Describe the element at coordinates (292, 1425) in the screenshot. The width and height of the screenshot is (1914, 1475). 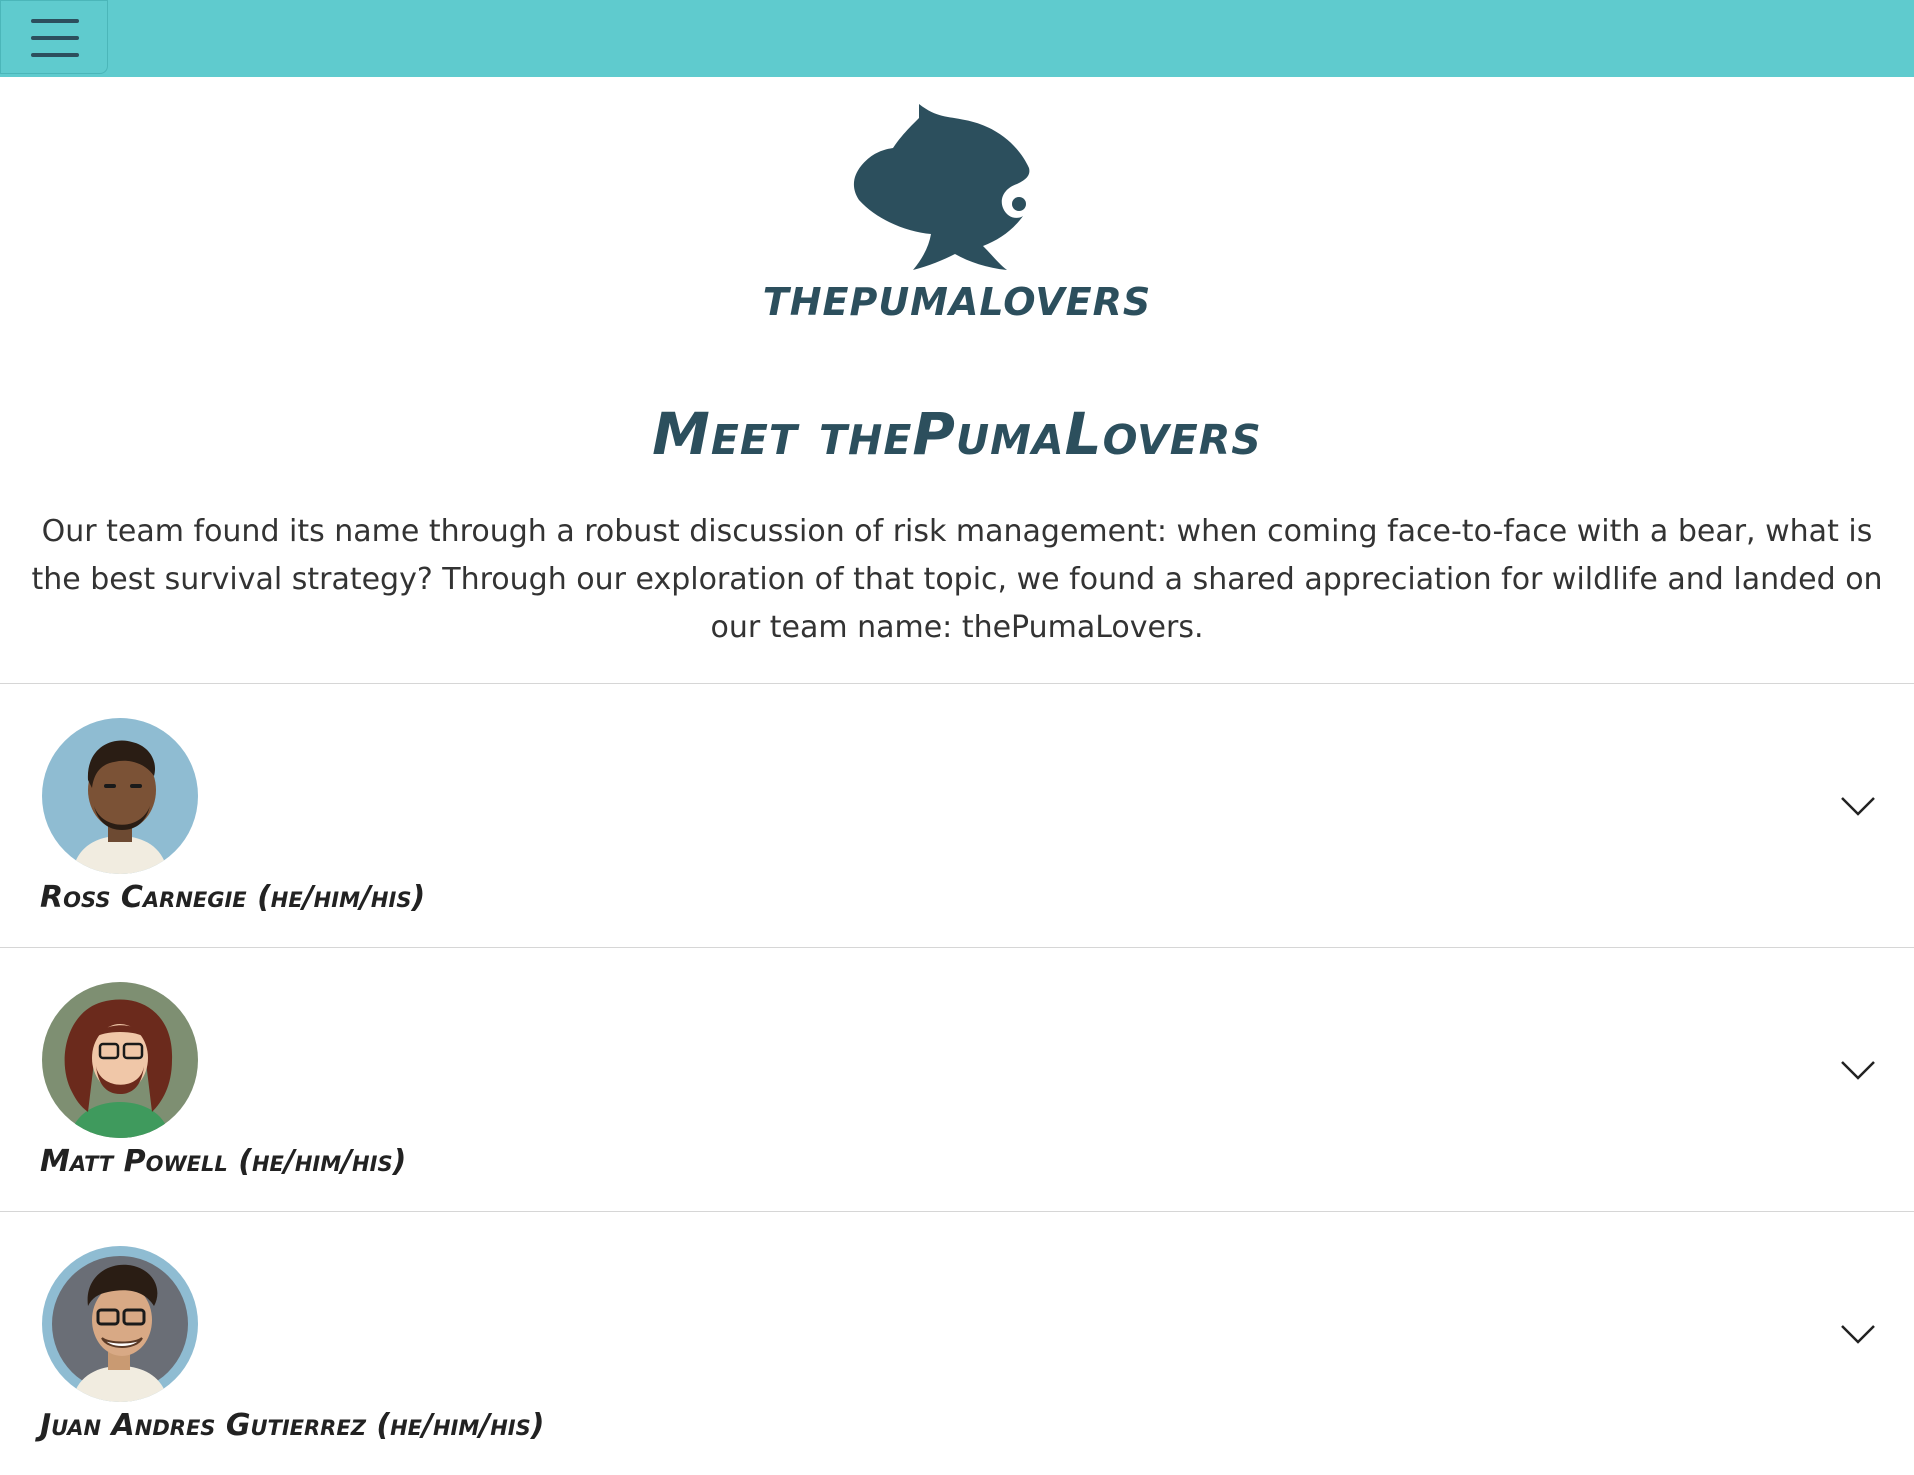
I see `member-name: Juan Andres Gutierrez (he/him/his)` at that location.